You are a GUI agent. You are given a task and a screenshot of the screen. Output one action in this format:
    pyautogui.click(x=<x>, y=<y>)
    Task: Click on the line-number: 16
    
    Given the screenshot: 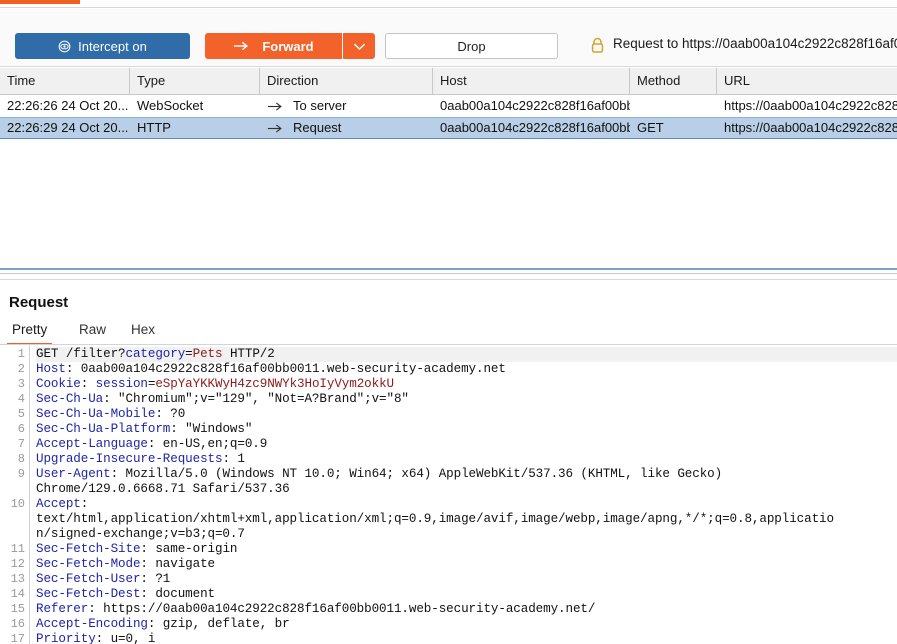 What is the action you would take?
    pyautogui.click(x=17, y=624)
    